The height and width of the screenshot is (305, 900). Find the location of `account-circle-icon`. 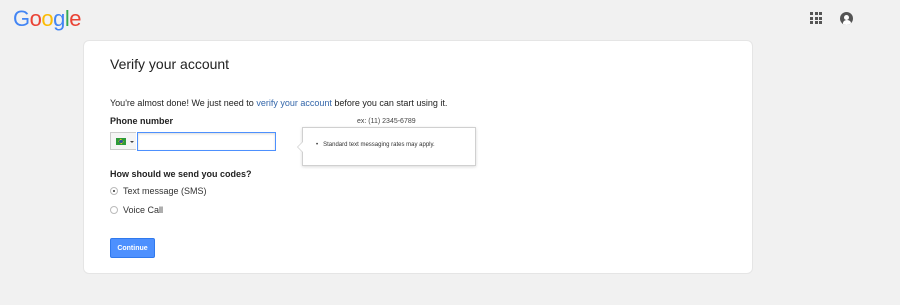

account-circle-icon is located at coordinates (846, 18).